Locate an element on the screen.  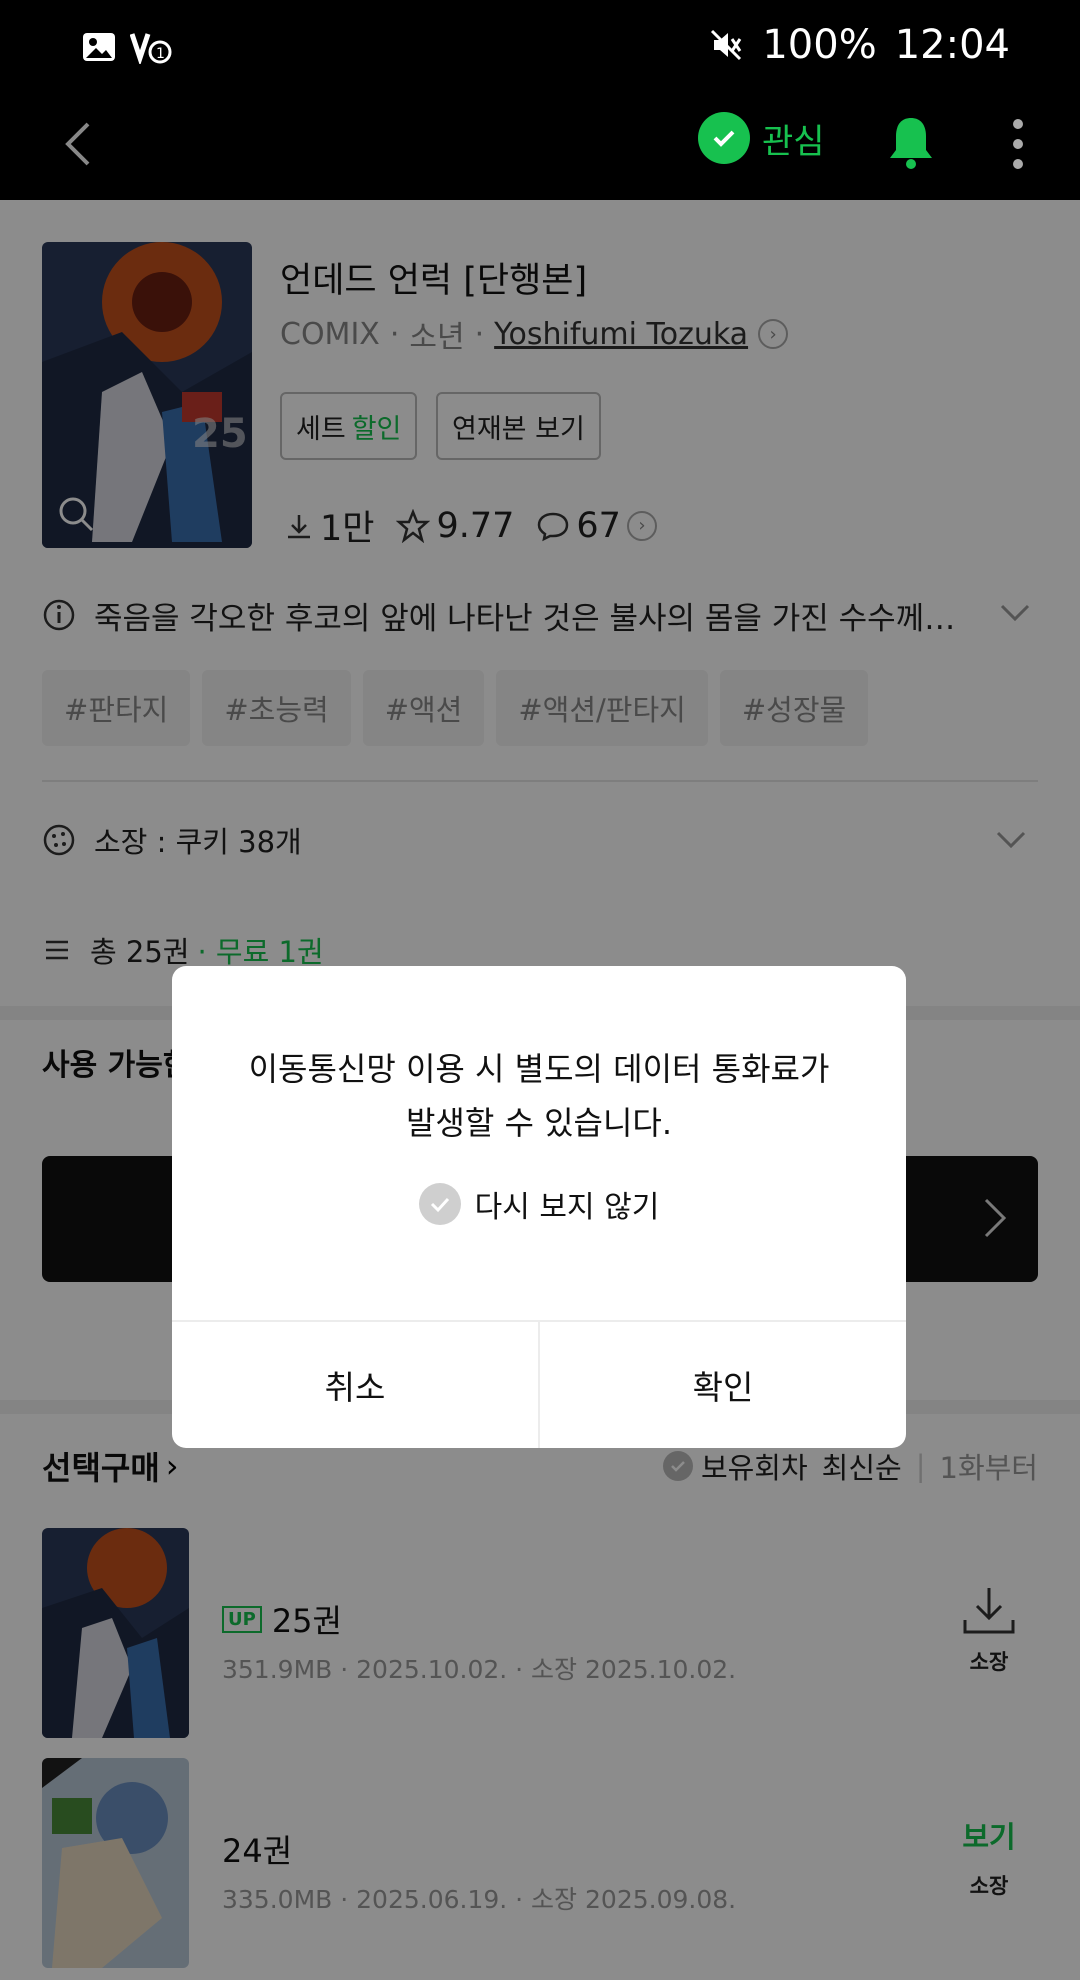
more-options-icon is located at coordinates (1018, 144).